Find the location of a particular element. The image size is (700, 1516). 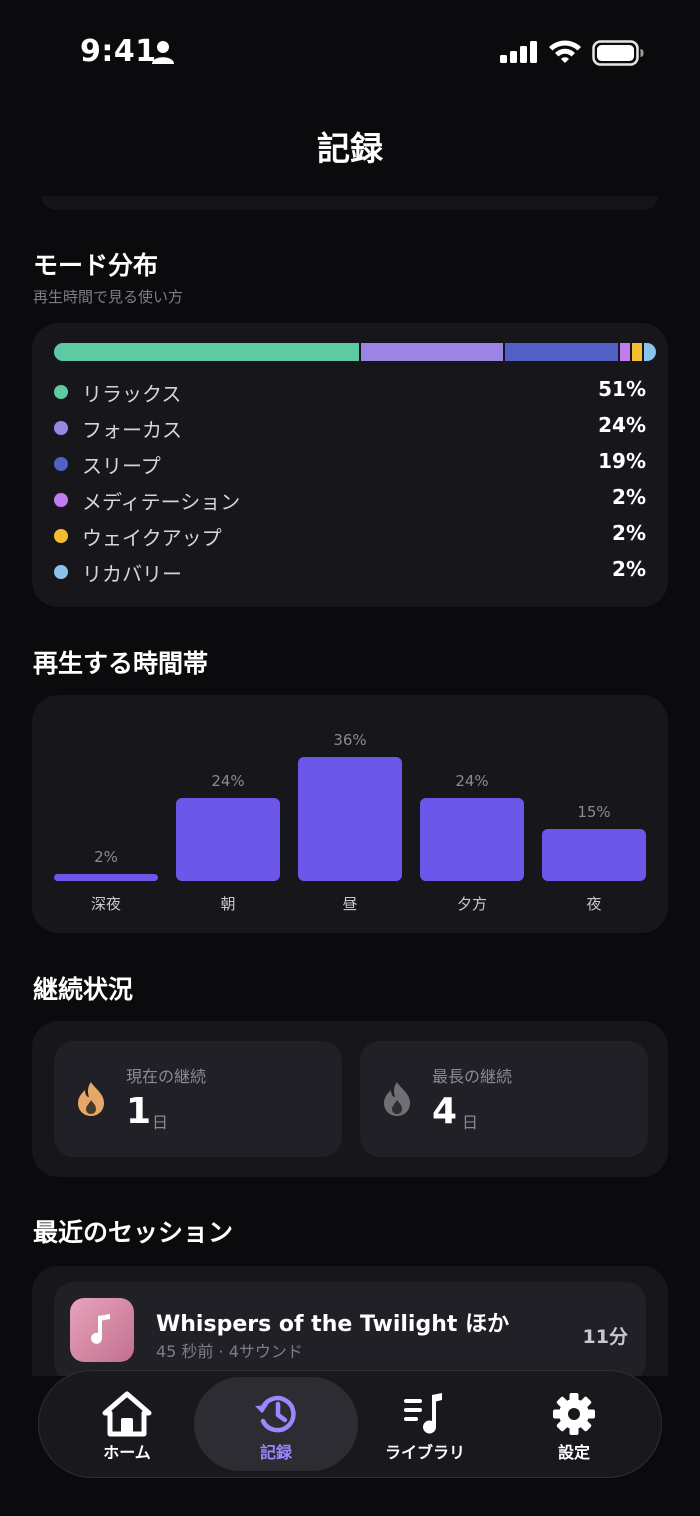

time-slot-value: 15% is located at coordinates (594, 812).